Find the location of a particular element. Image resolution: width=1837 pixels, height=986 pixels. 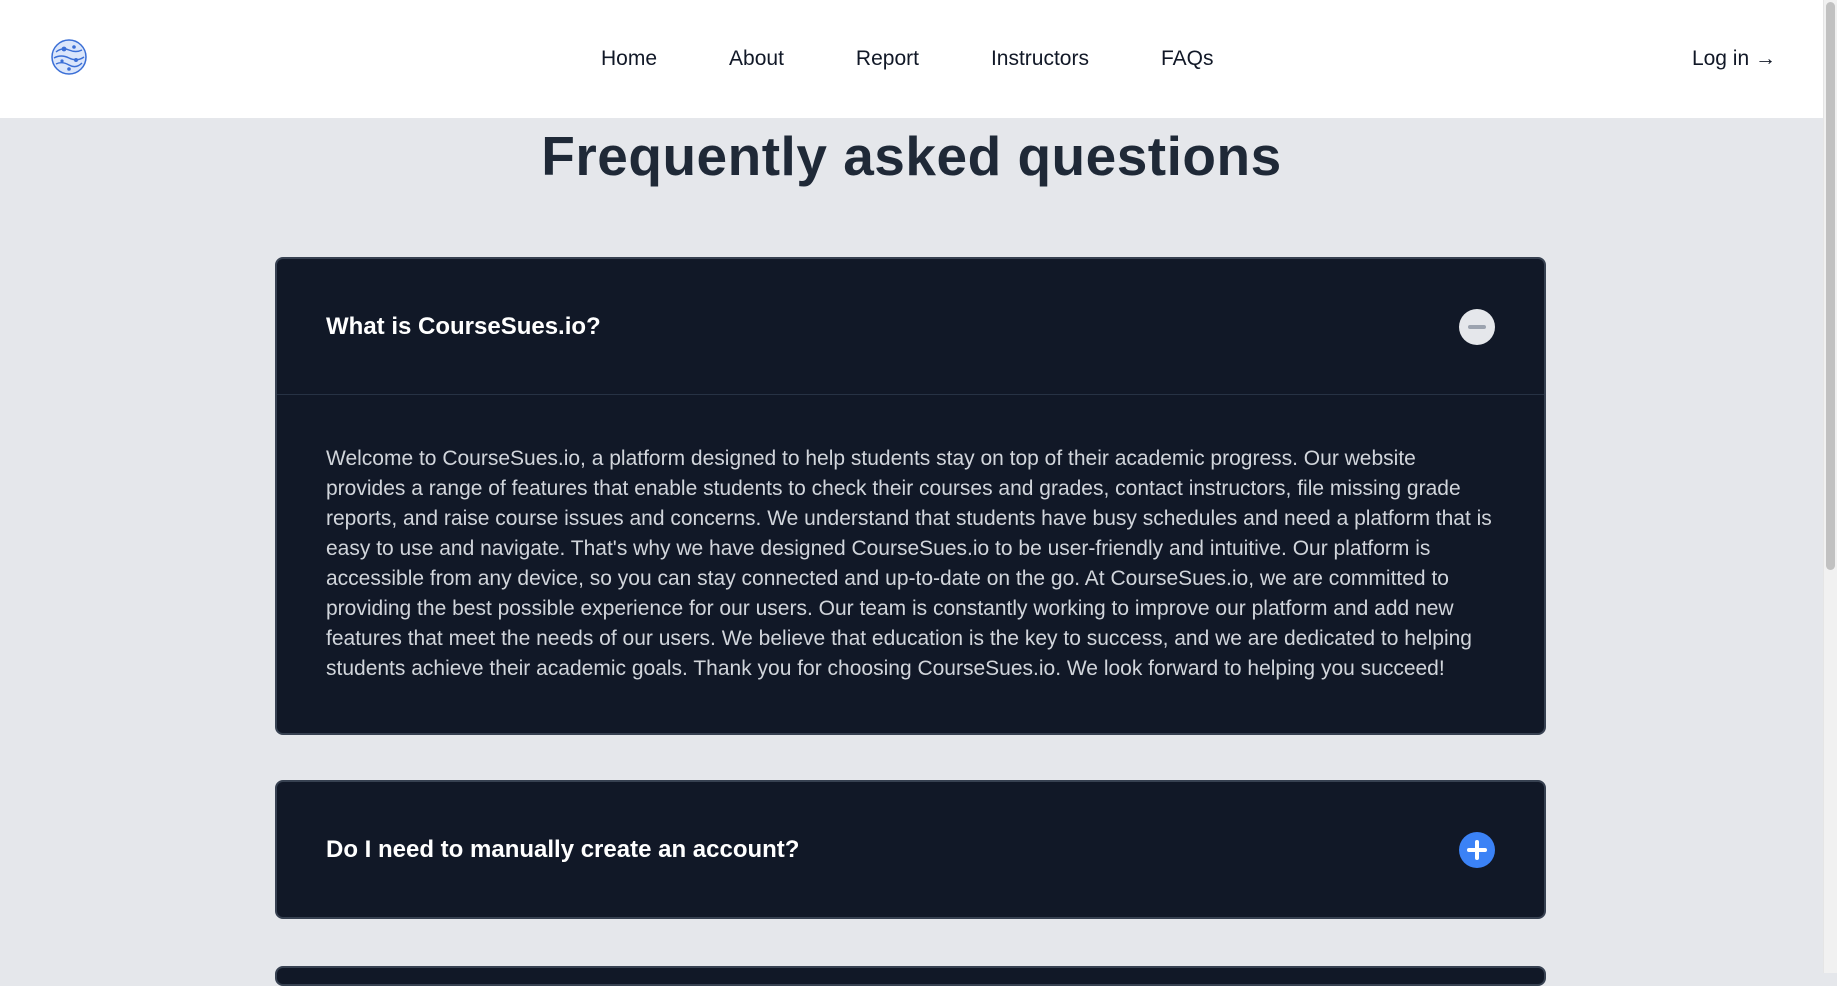

page-title: Frequently asked questions is located at coordinates (911, 156).